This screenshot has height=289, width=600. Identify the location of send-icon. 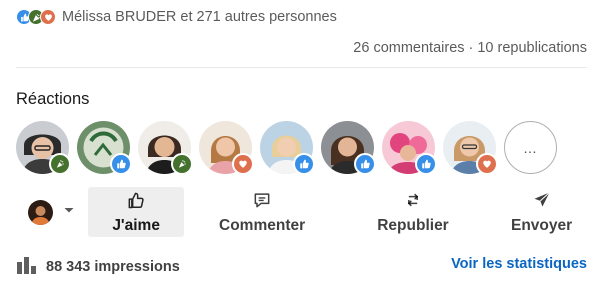
(542, 202).